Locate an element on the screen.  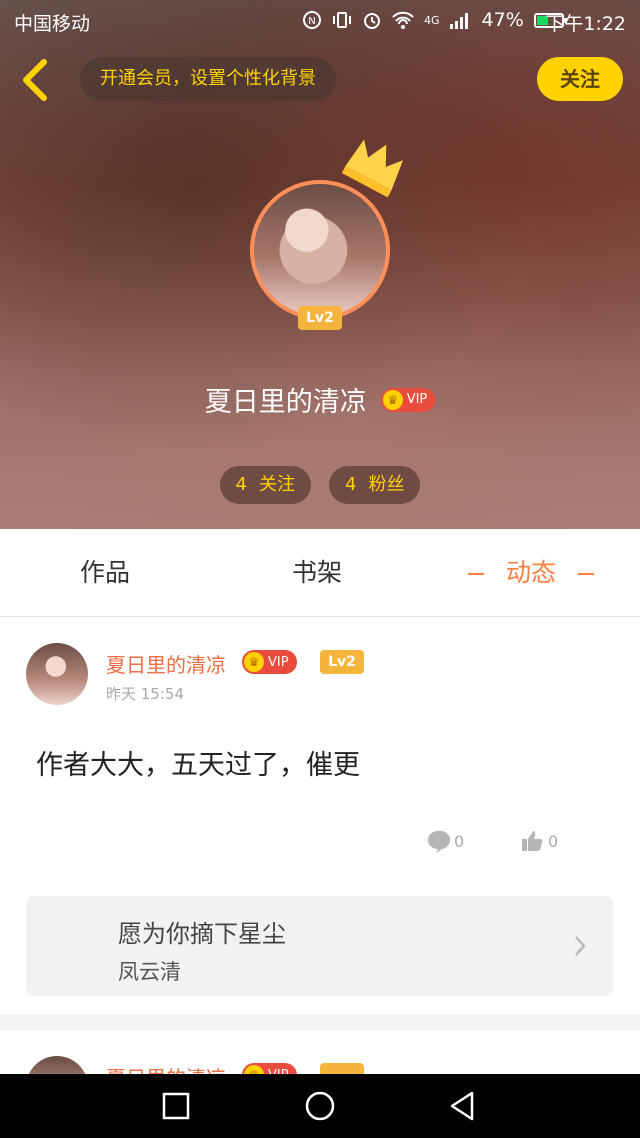
book-title: 愿为你摘下星尘 is located at coordinates (202, 934).